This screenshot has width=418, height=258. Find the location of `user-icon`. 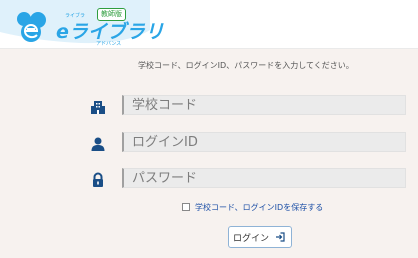

user-icon is located at coordinates (98, 144).